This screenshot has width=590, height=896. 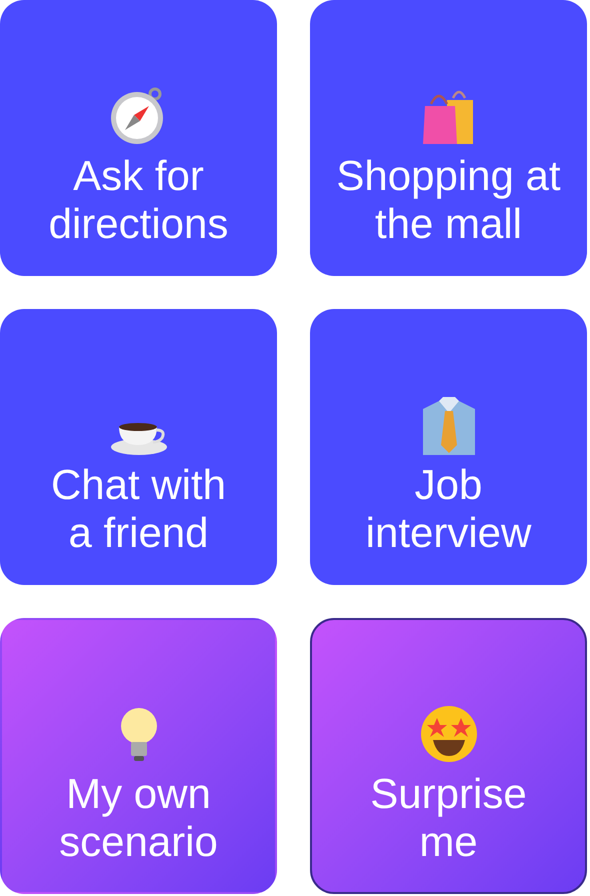 What do you see at coordinates (138, 756) in the screenshot?
I see `scenario-card: My own scenario` at bounding box center [138, 756].